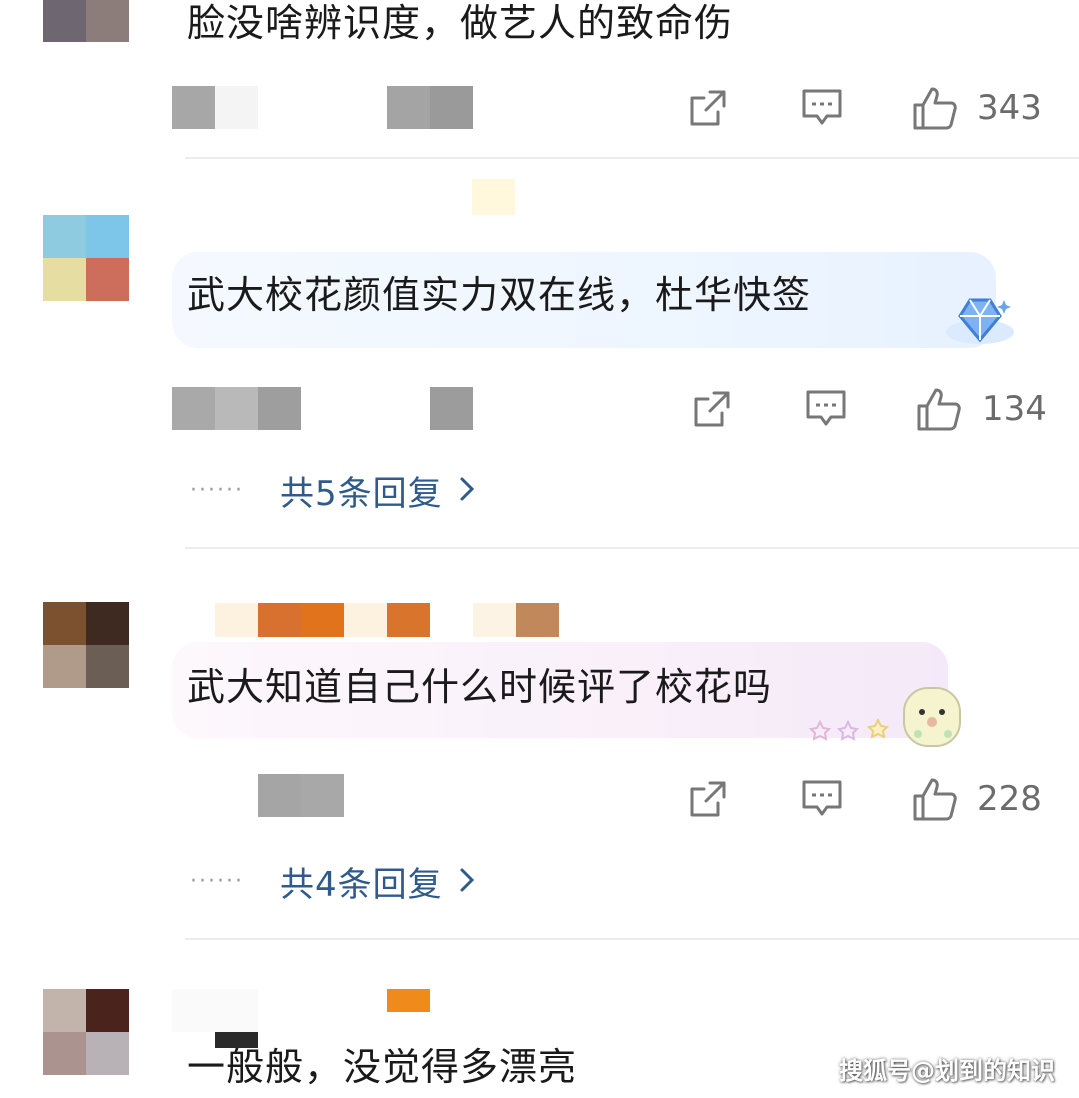 The width and height of the screenshot is (1079, 1098). I want to click on like-count: 228, so click(1009, 799).